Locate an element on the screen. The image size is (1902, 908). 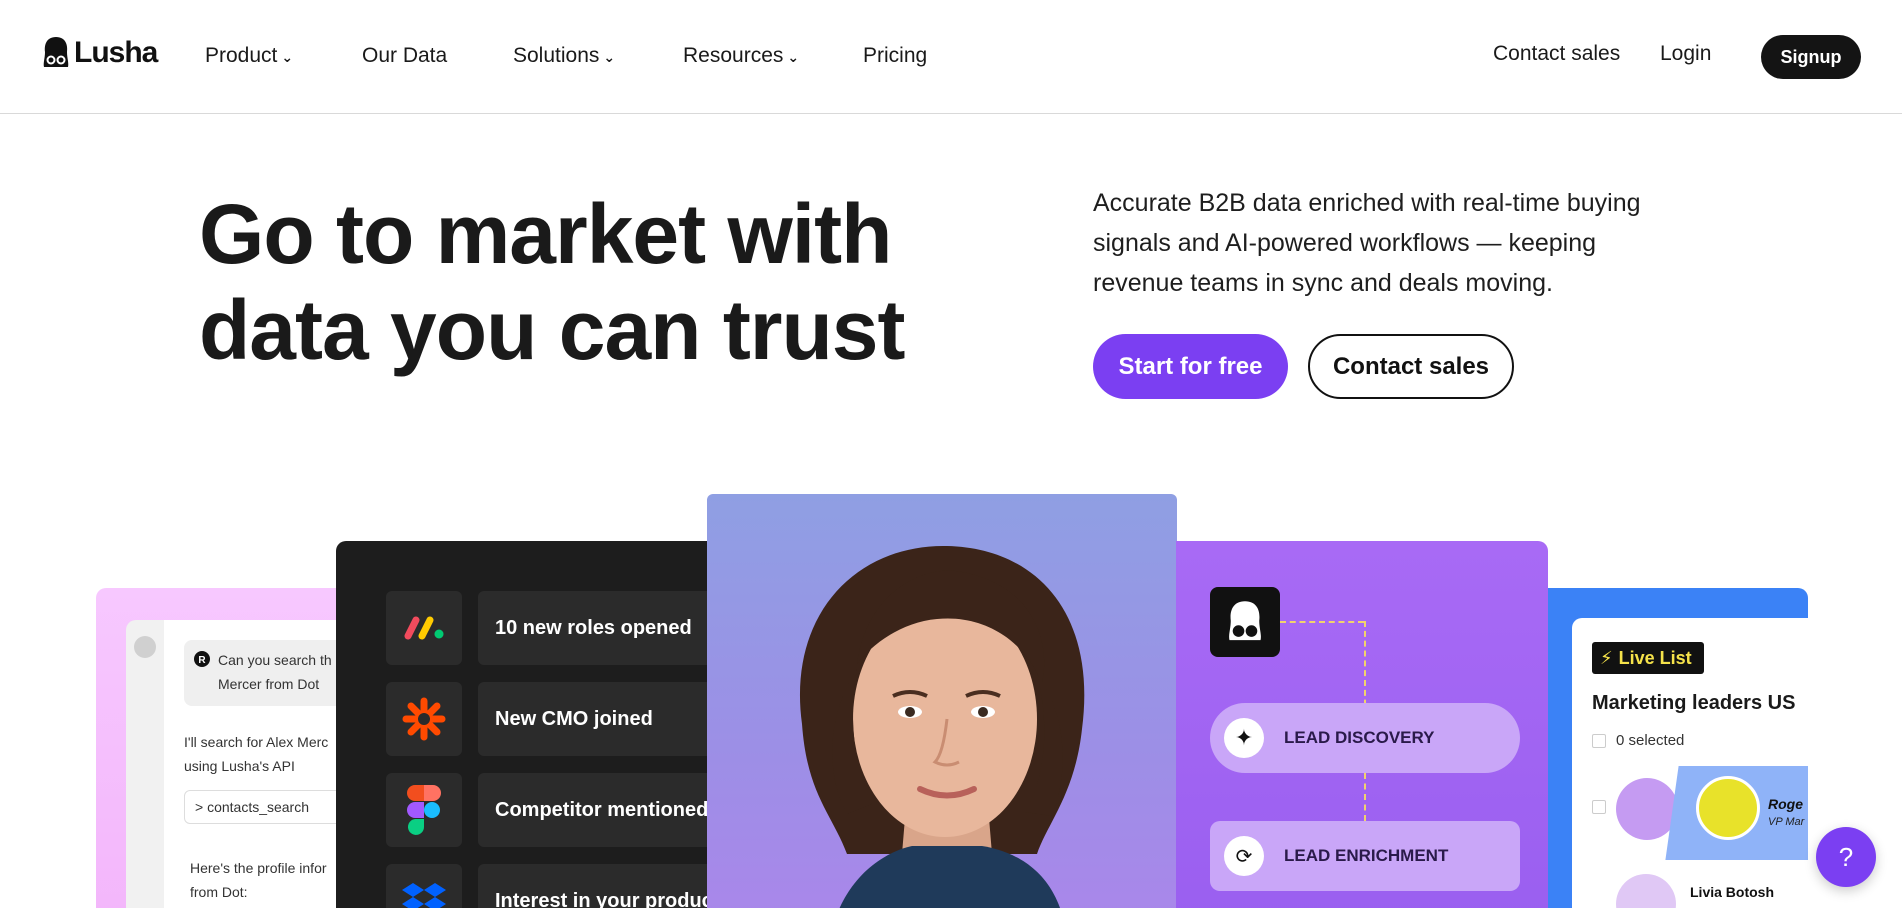
svg-text: R is located at coordinates (202, 660).